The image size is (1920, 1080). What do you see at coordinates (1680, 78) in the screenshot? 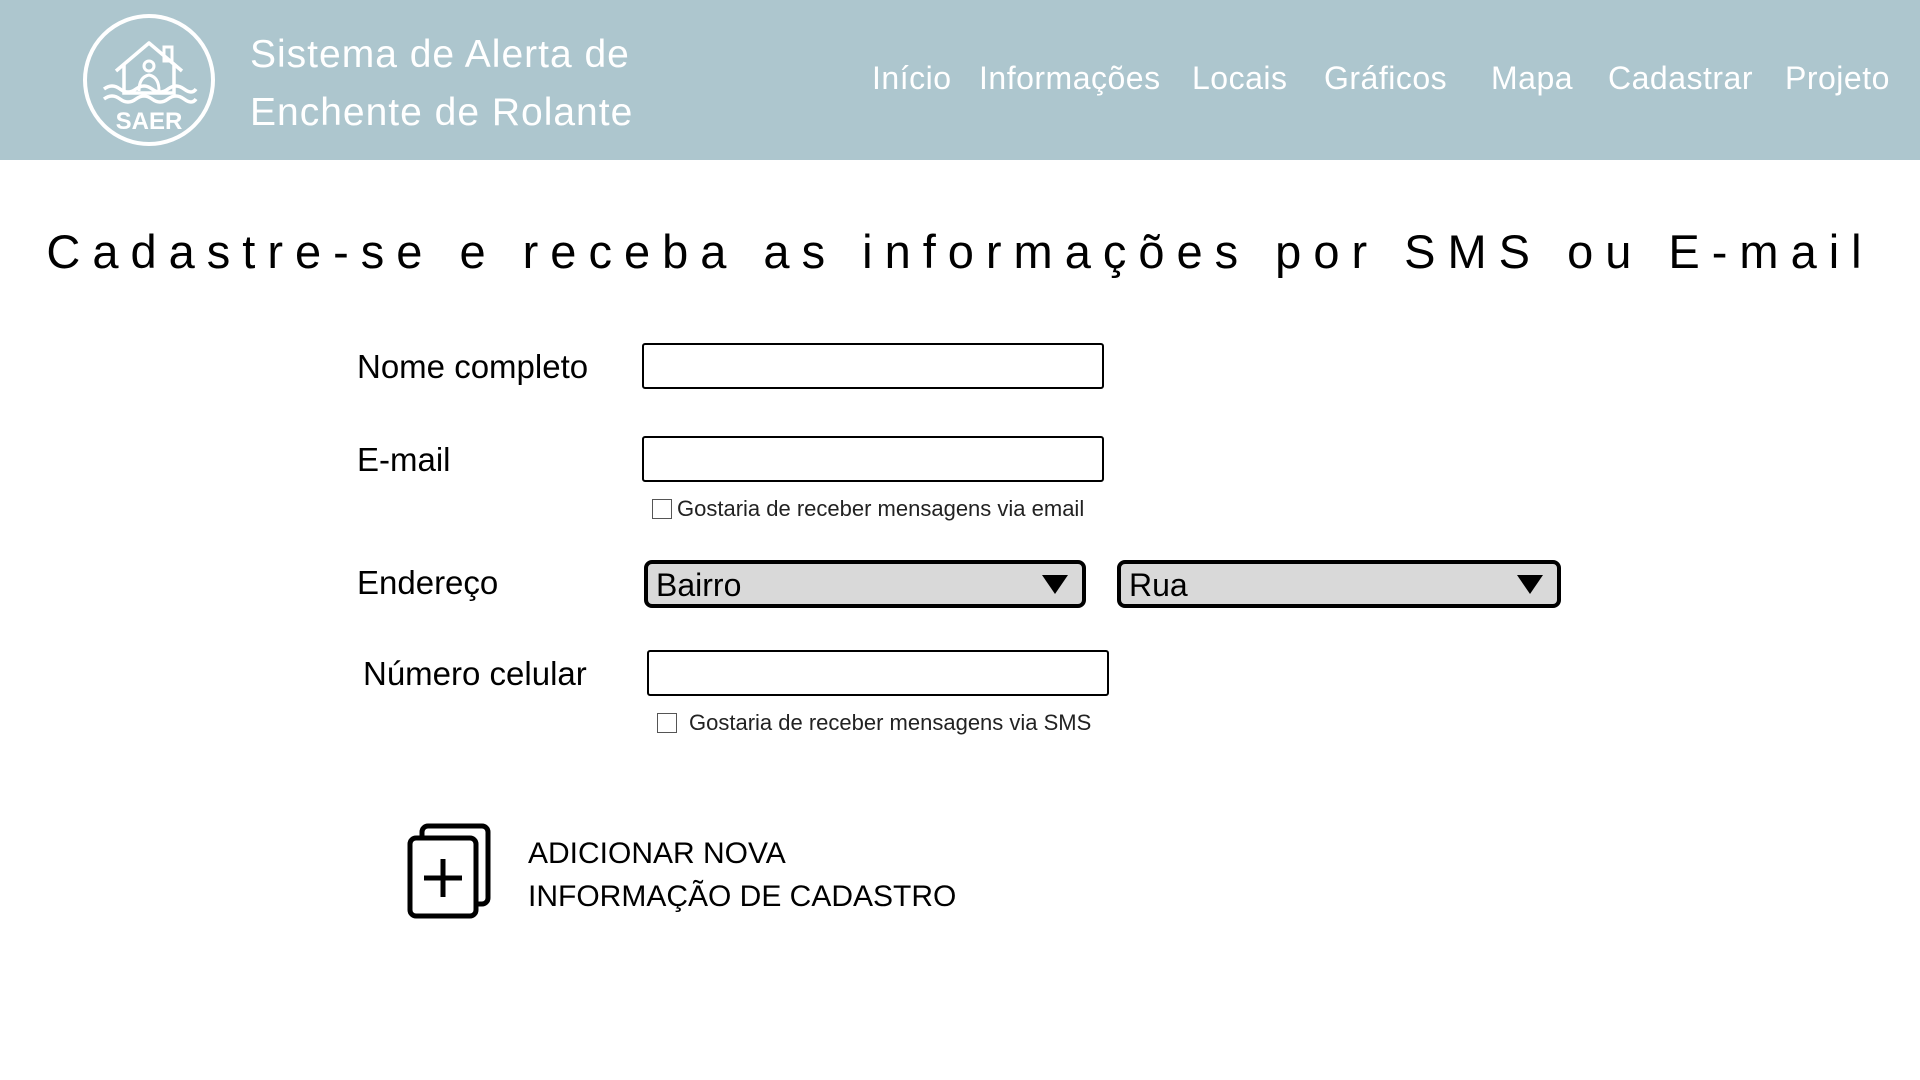
I see `nav-link-cadastrar: Cadastrar` at bounding box center [1680, 78].